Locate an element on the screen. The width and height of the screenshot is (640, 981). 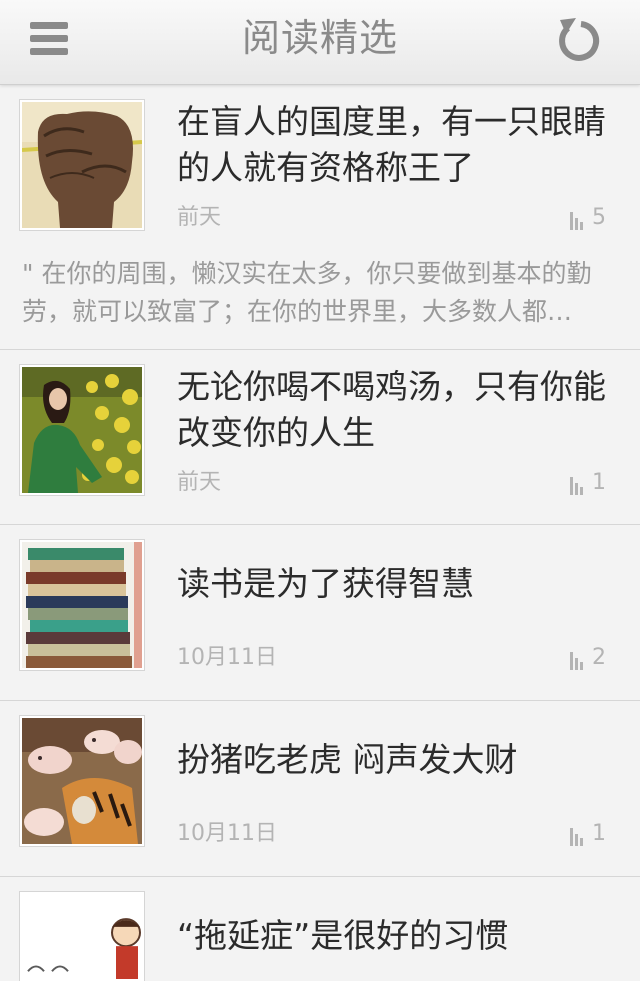
article-title: “拖延症”是很好的习惯 is located at coordinates (343, 935).